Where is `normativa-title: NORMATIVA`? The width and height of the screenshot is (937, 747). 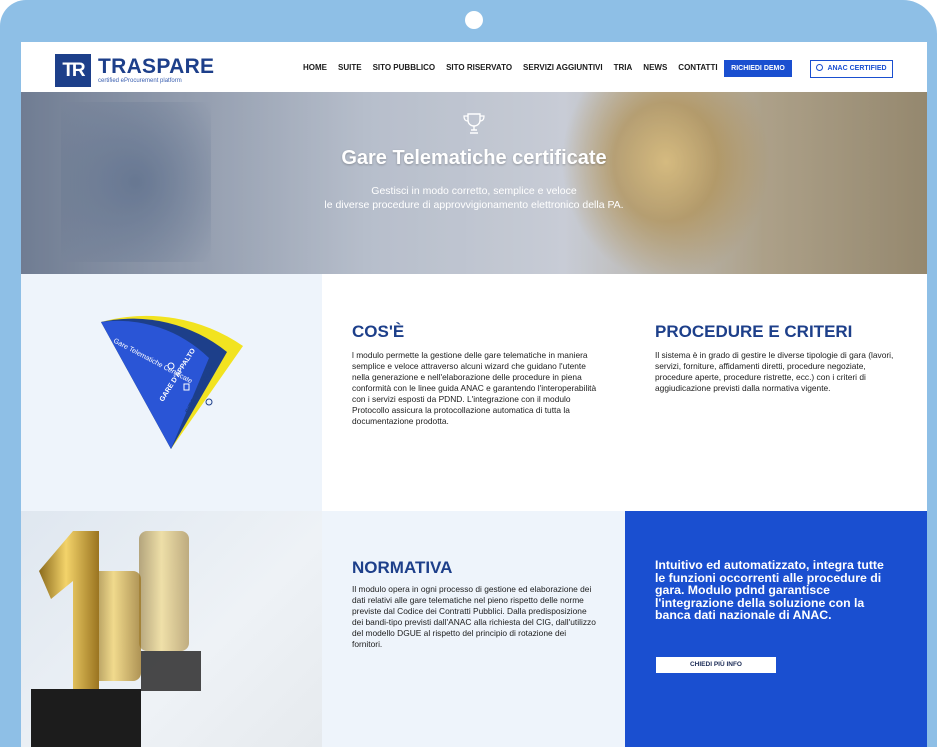 normativa-title: NORMATIVA is located at coordinates (402, 567).